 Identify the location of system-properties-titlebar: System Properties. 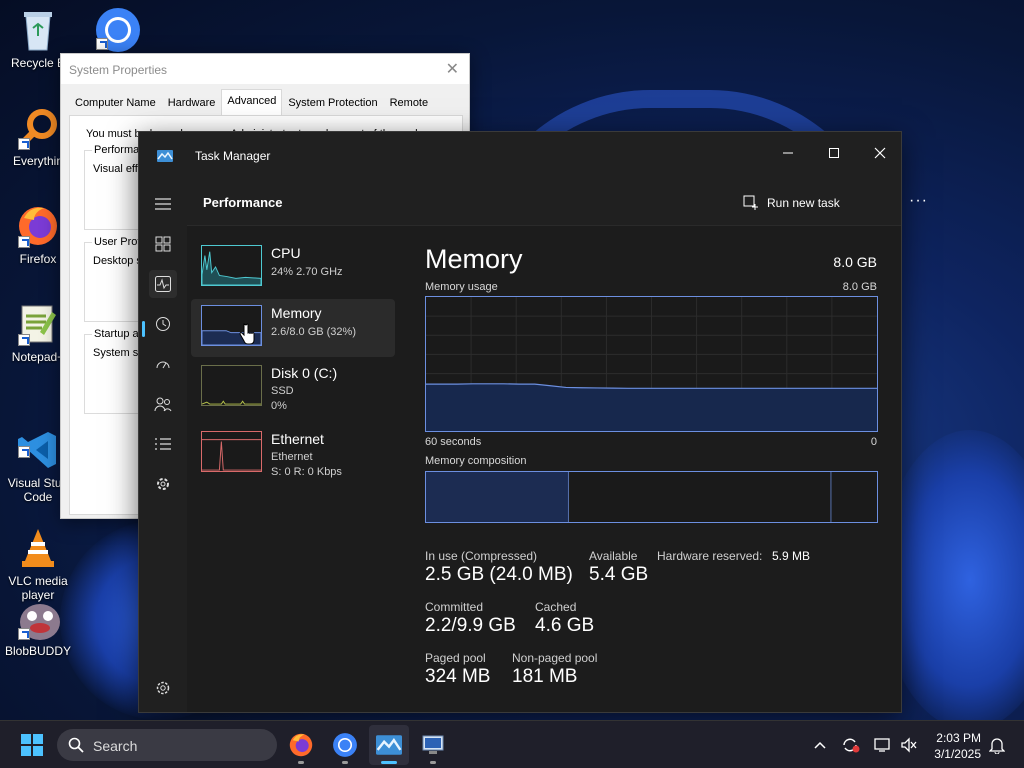
(265, 69).